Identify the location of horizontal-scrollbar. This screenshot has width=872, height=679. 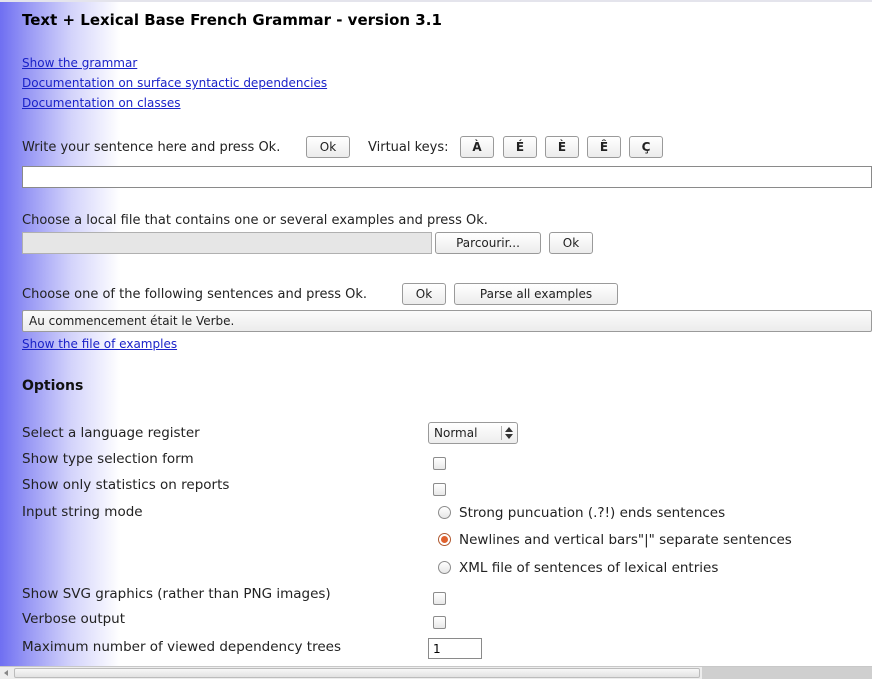
(436, 672).